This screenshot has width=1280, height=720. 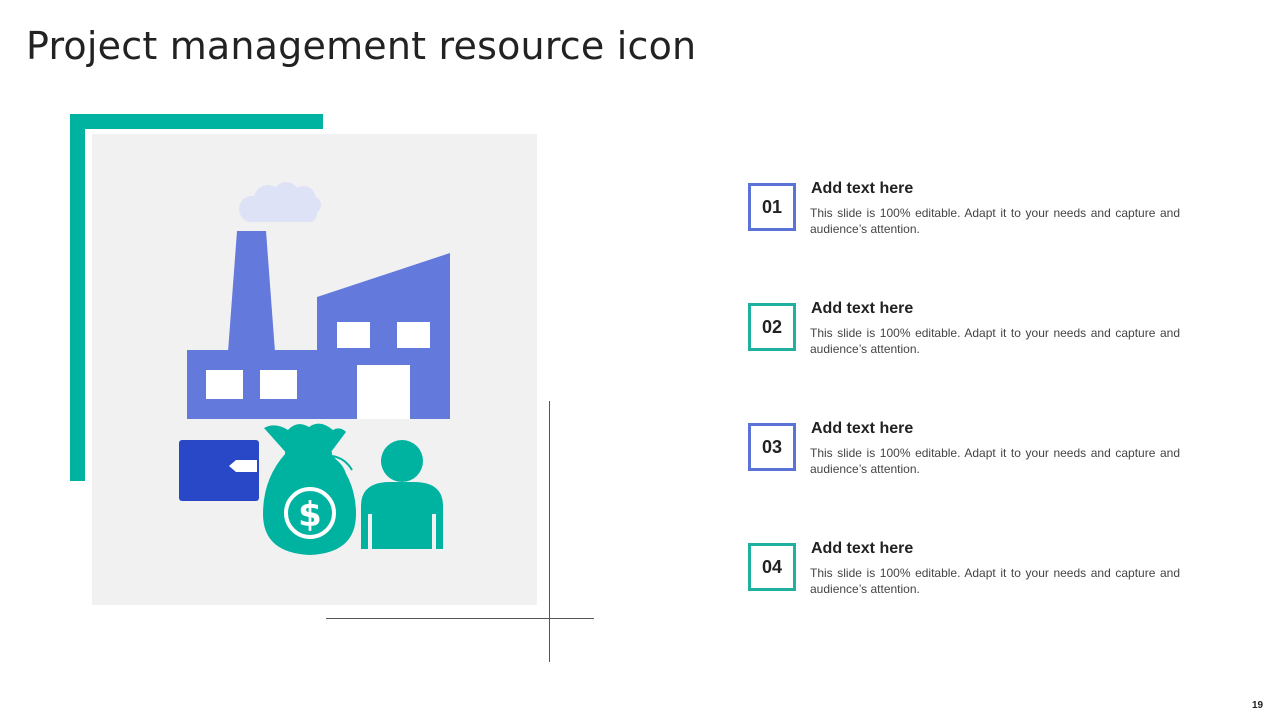 What do you see at coordinates (309, 489) in the screenshot?
I see `money-bag-icon: $` at bounding box center [309, 489].